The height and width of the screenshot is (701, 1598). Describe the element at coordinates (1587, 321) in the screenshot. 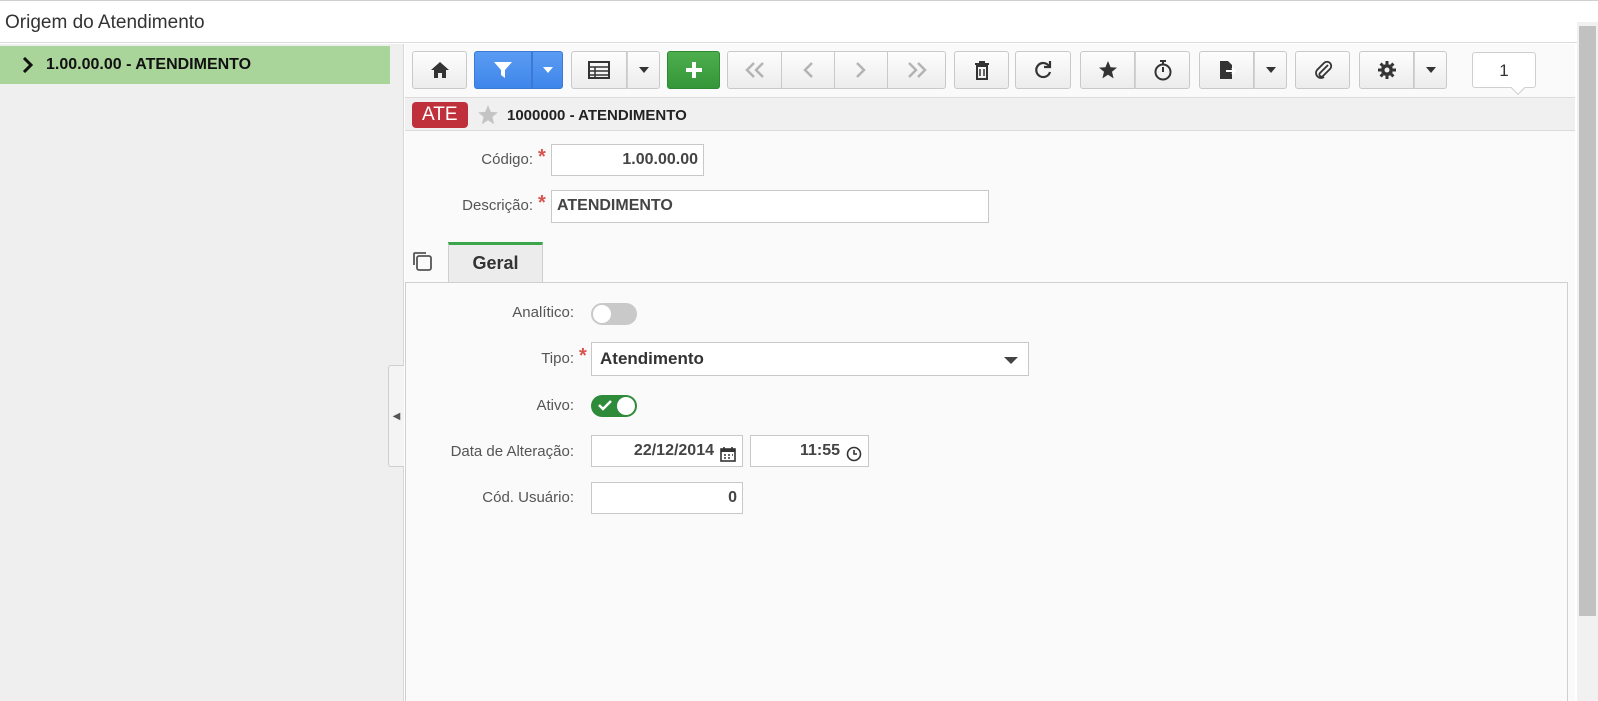

I see `scrollbar-thumb` at that location.